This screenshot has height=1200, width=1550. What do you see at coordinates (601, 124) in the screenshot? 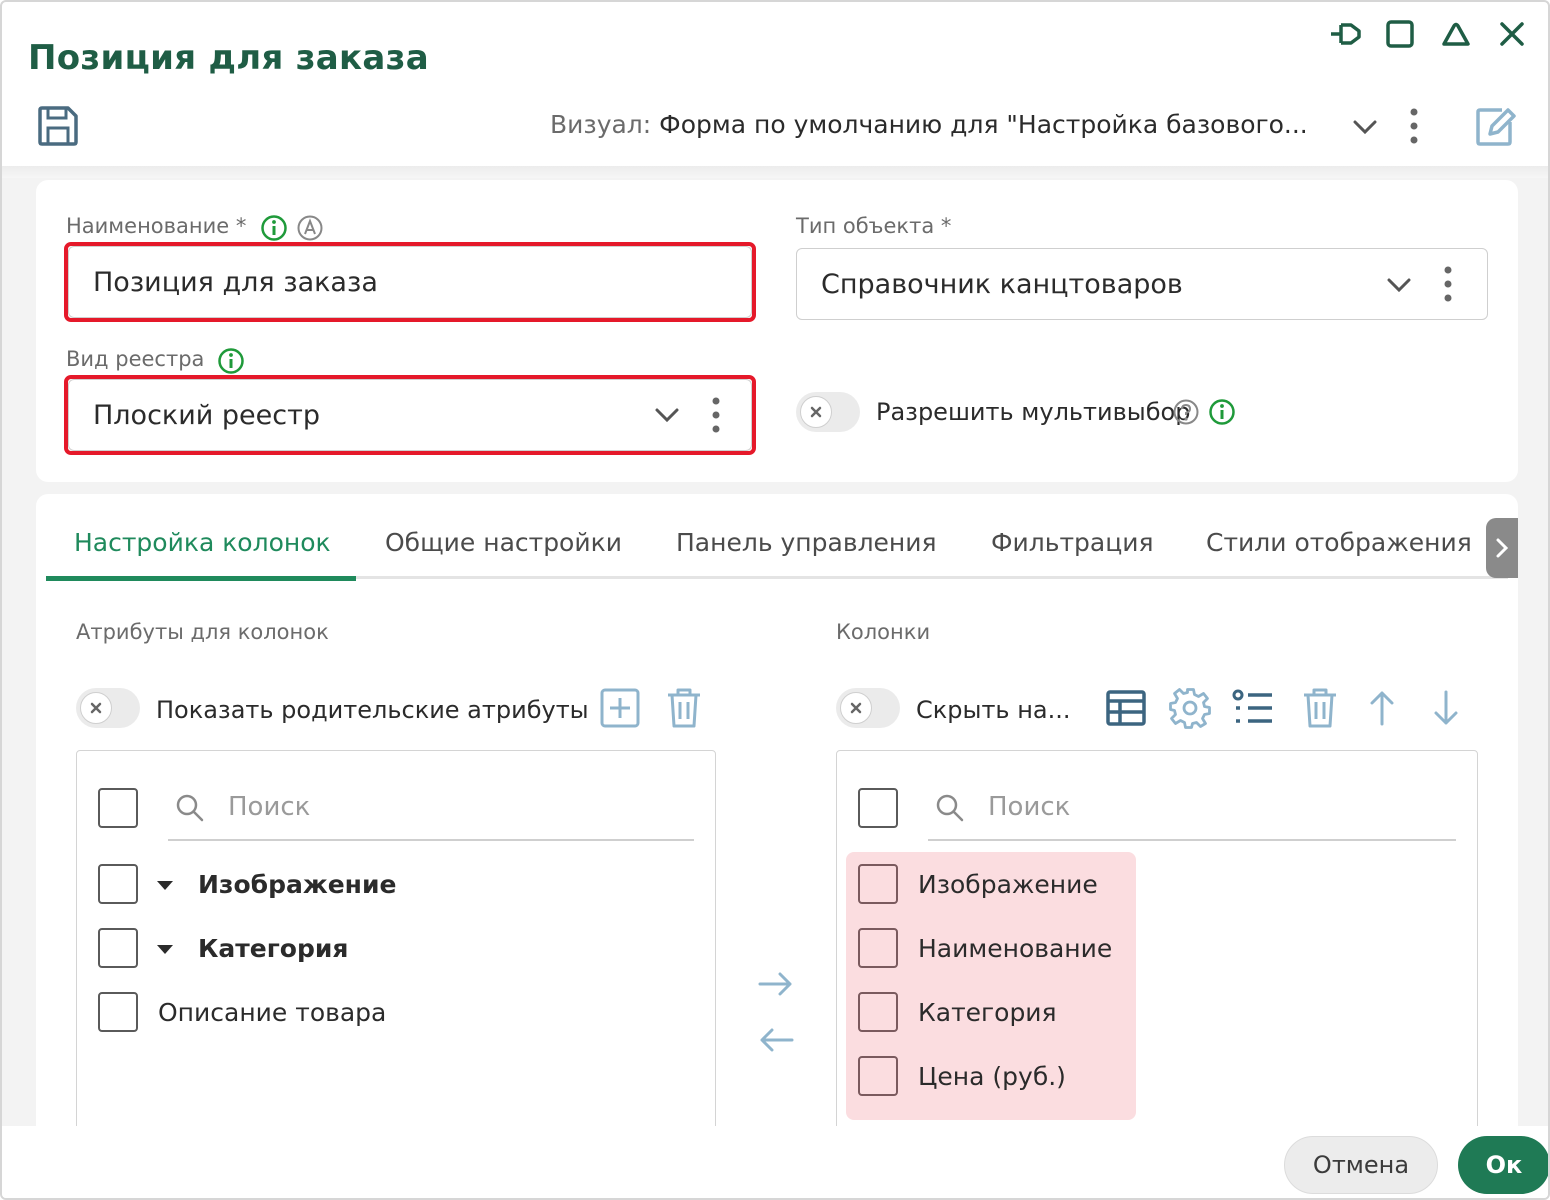
I see `visual-label: Визуал:` at bounding box center [601, 124].